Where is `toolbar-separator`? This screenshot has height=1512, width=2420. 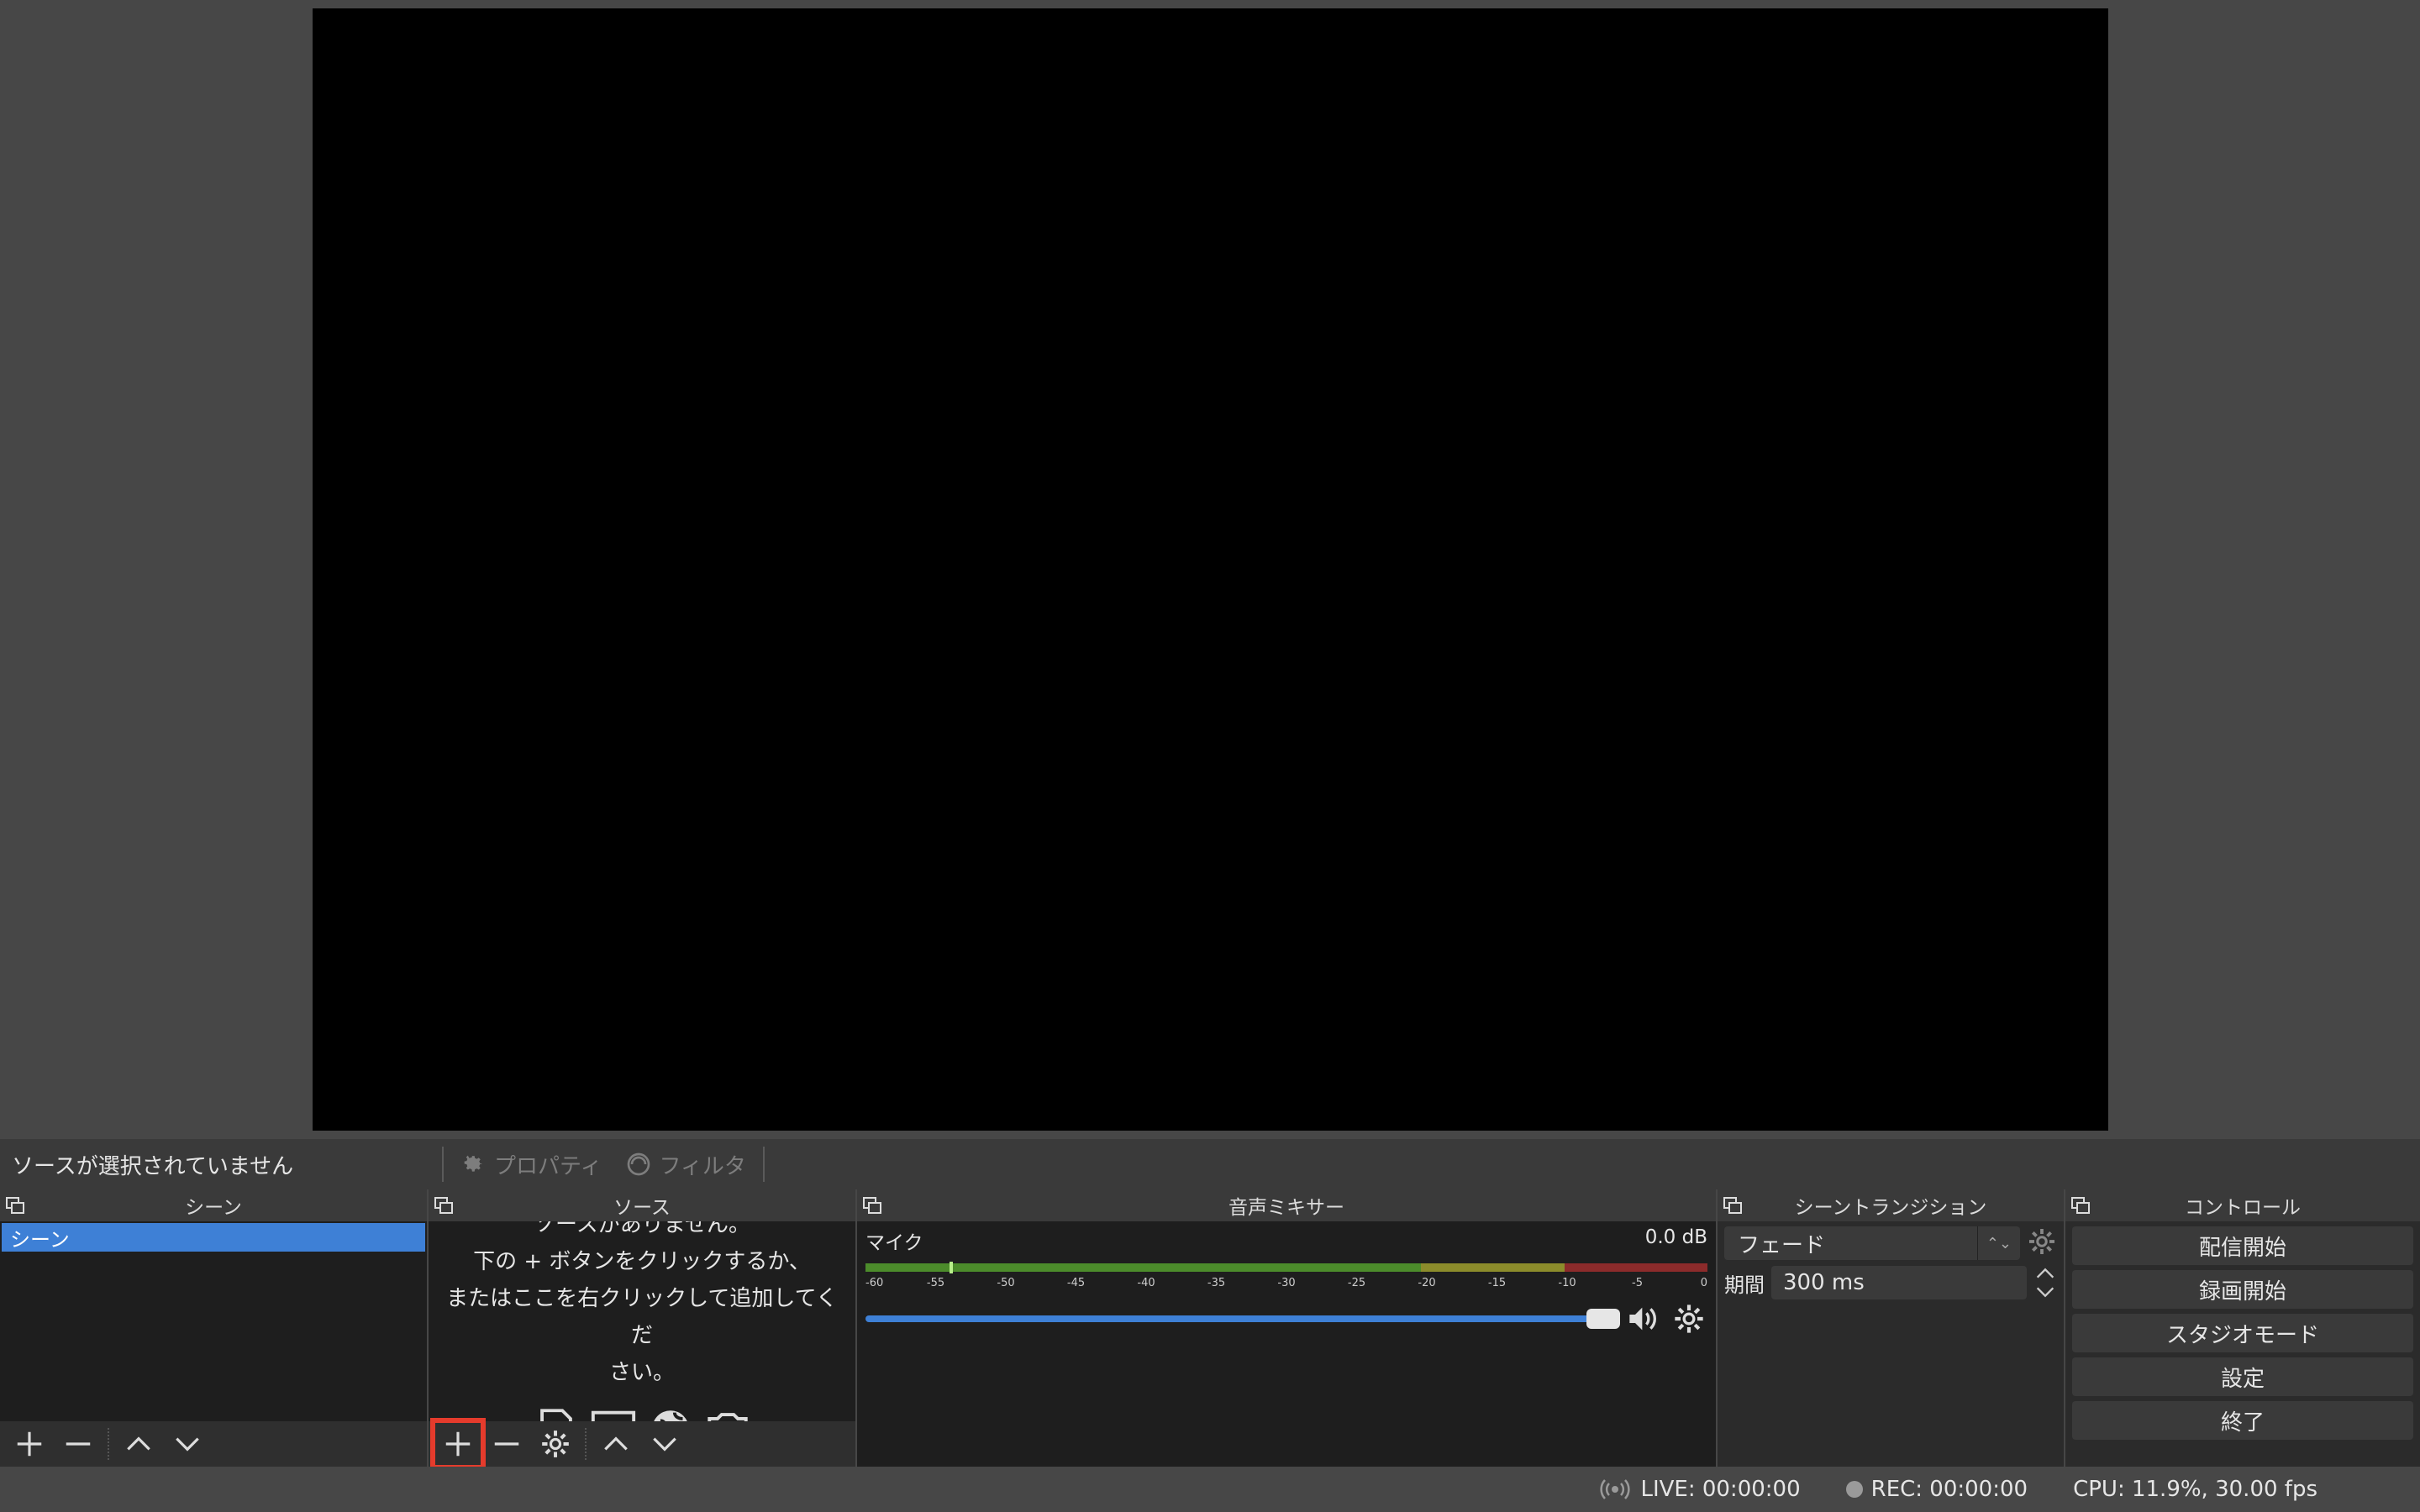 toolbar-separator is located at coordinates (764, 1164).